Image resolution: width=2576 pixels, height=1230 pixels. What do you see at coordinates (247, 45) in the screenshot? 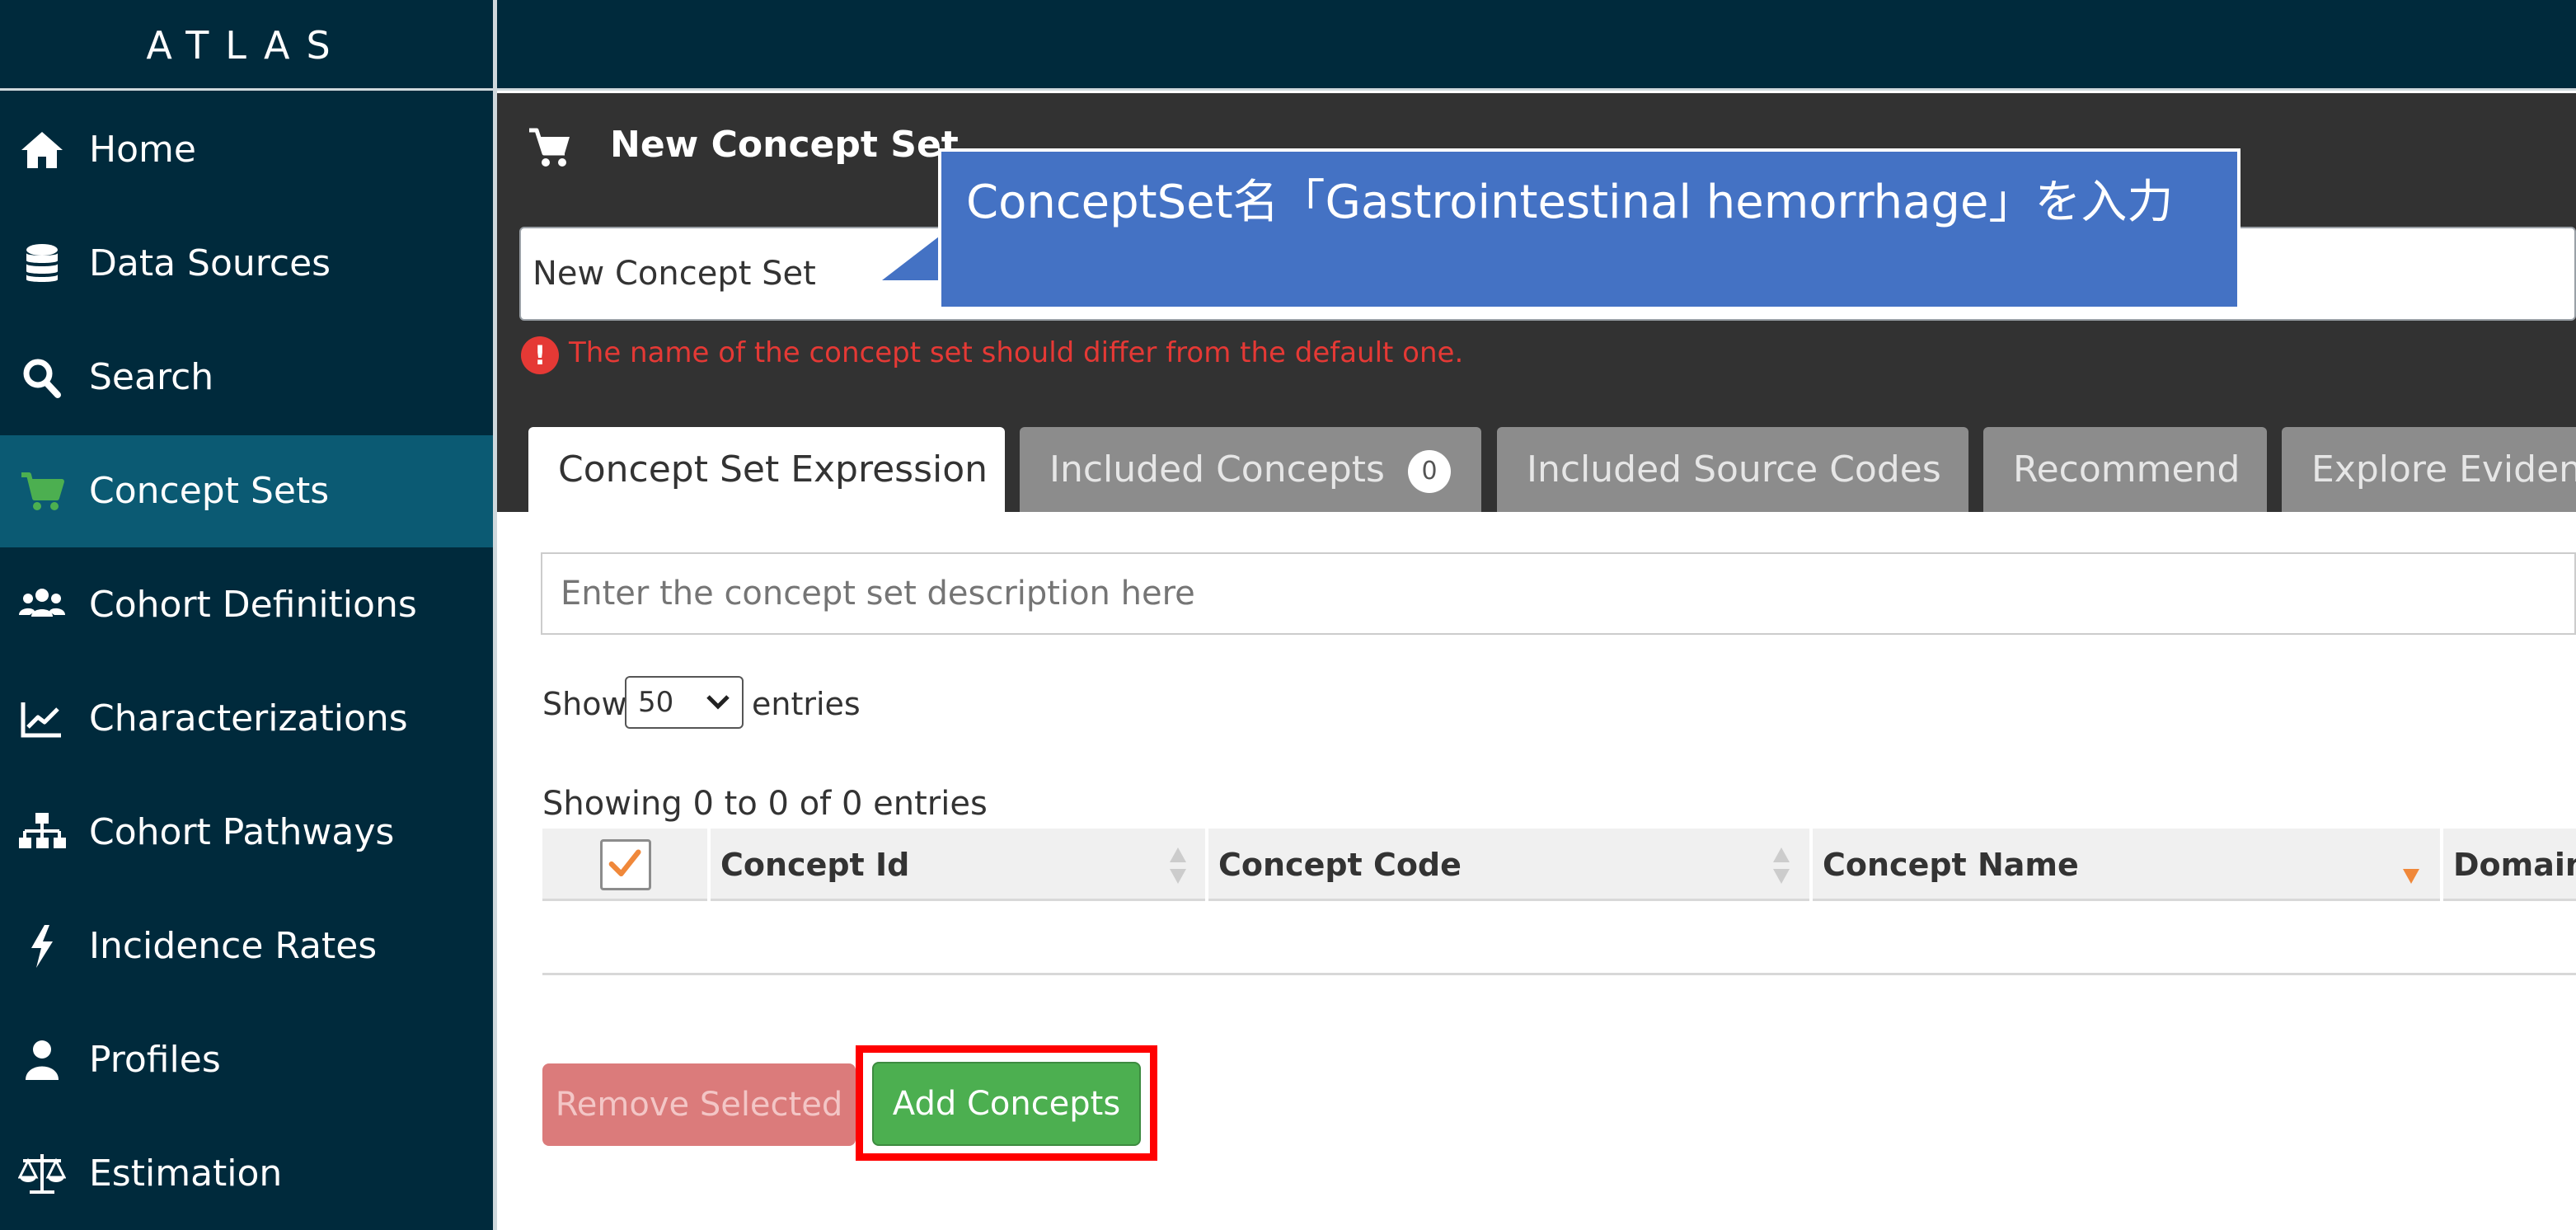
I see `atlas-logo: ATLAS` at bounding box center [247, 45].